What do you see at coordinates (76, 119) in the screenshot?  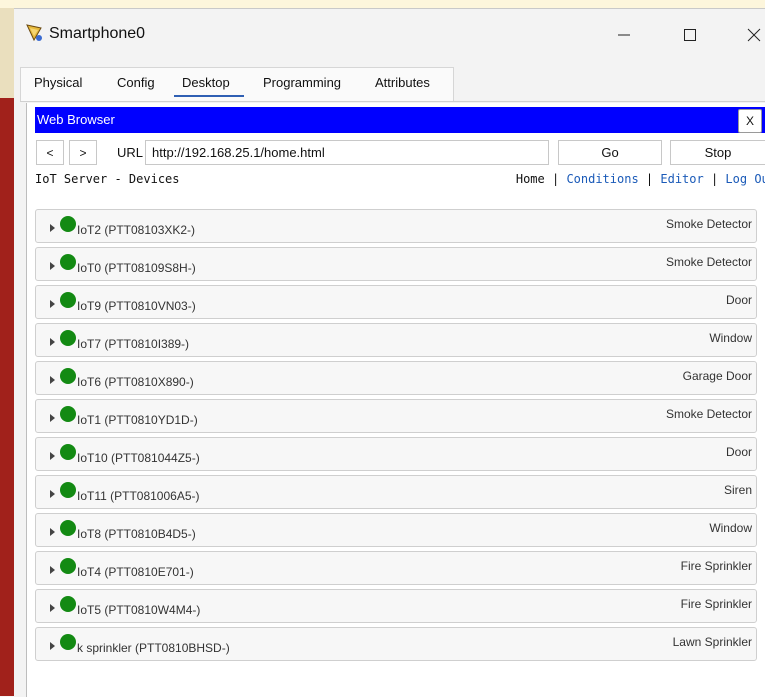 I see `web-browser-title: Web Browser` at bounding box center [76, 119].